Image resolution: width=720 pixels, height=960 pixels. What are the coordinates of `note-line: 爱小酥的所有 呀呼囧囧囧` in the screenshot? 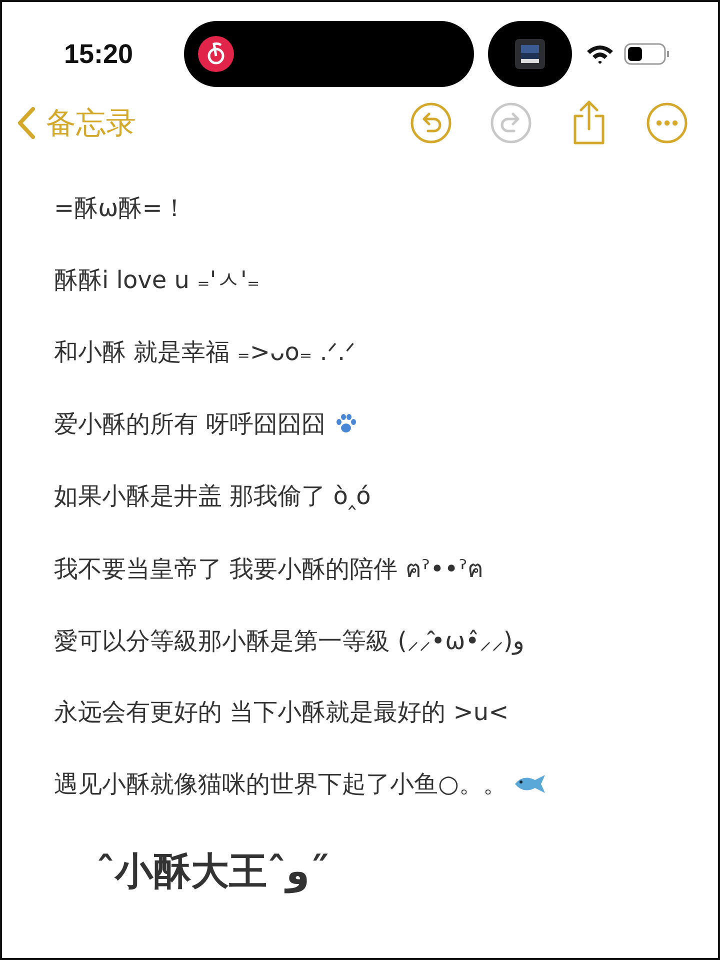 It's located at (190, 424).